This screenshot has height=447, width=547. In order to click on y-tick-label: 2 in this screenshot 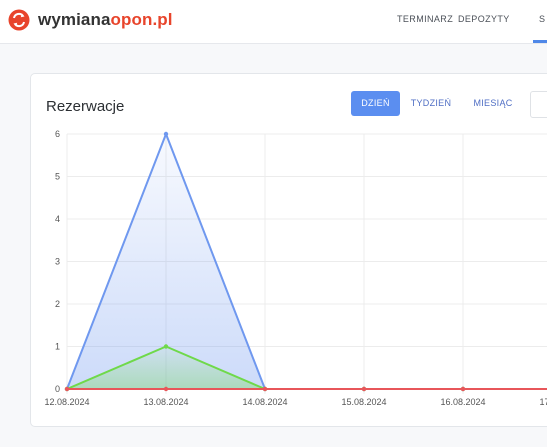, I will do `click(57, 304)`.